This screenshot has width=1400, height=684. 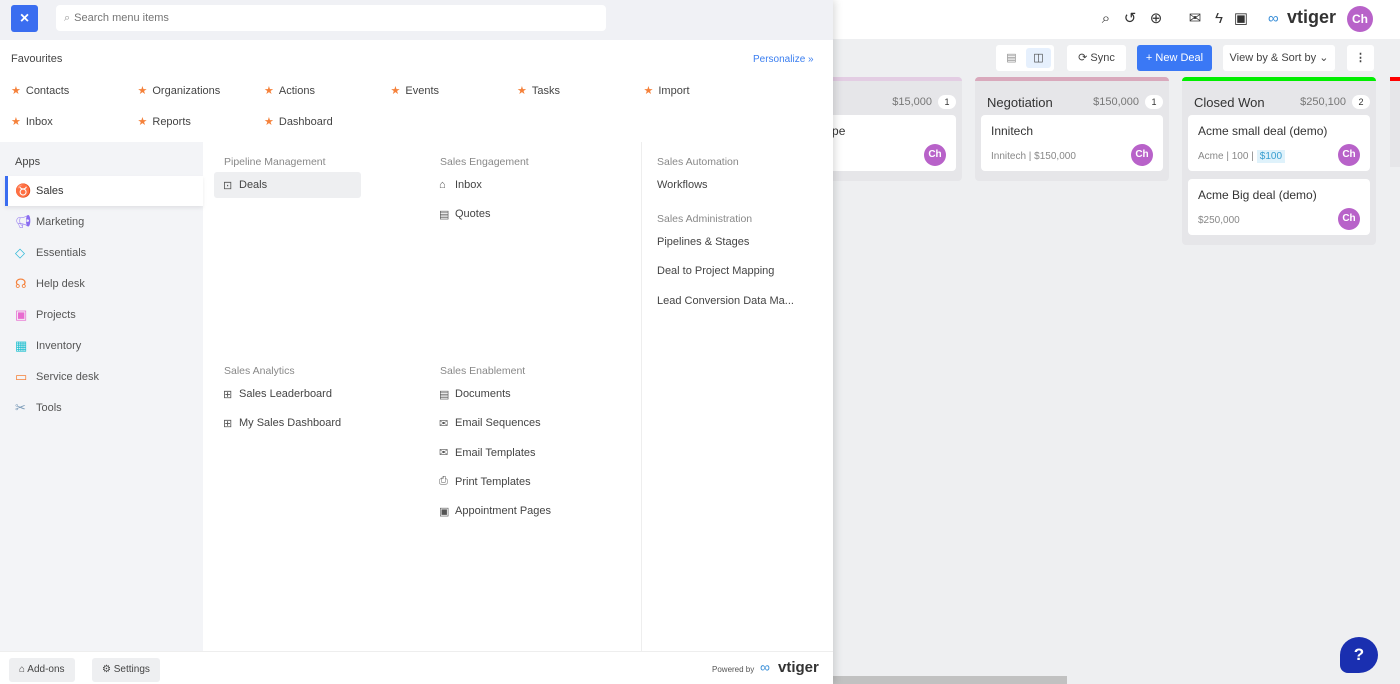 I want to click on sync-button: ⟳ Sync, so click(x=1096, y=58).